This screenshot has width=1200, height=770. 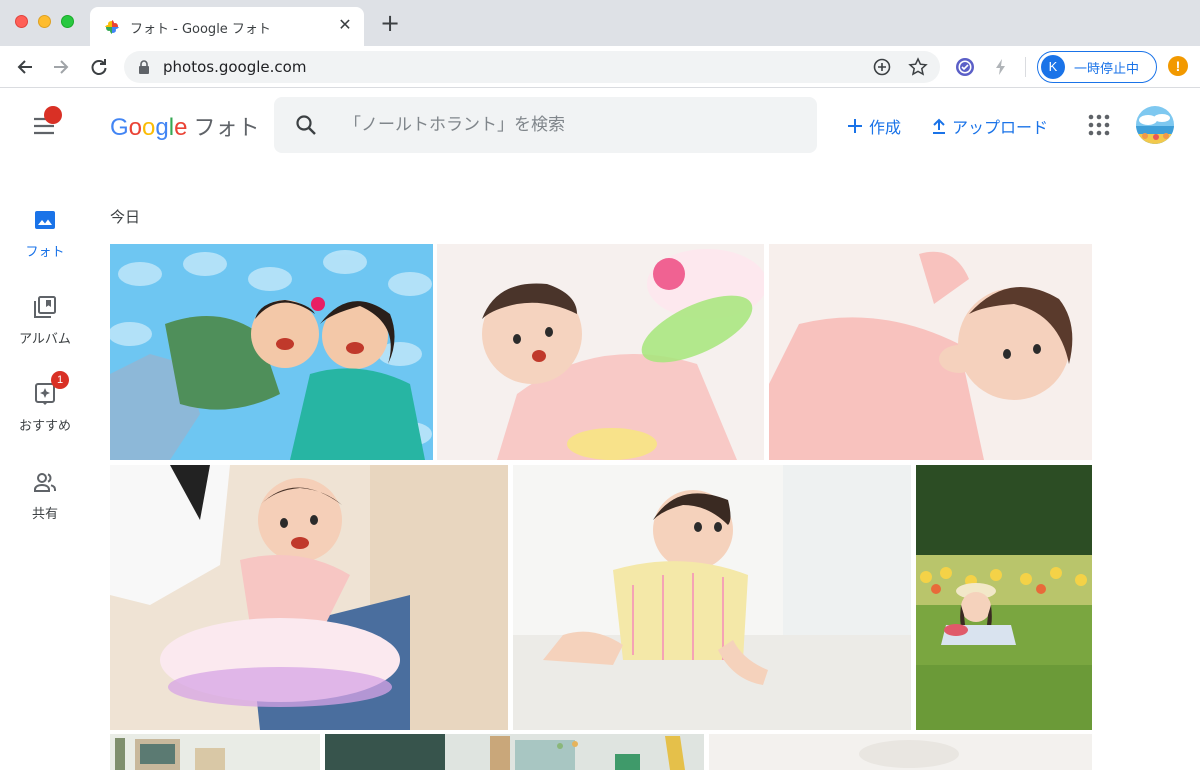 I want to click on profile-paused-button: K 一時停止中, so click(x=1097, y=67).